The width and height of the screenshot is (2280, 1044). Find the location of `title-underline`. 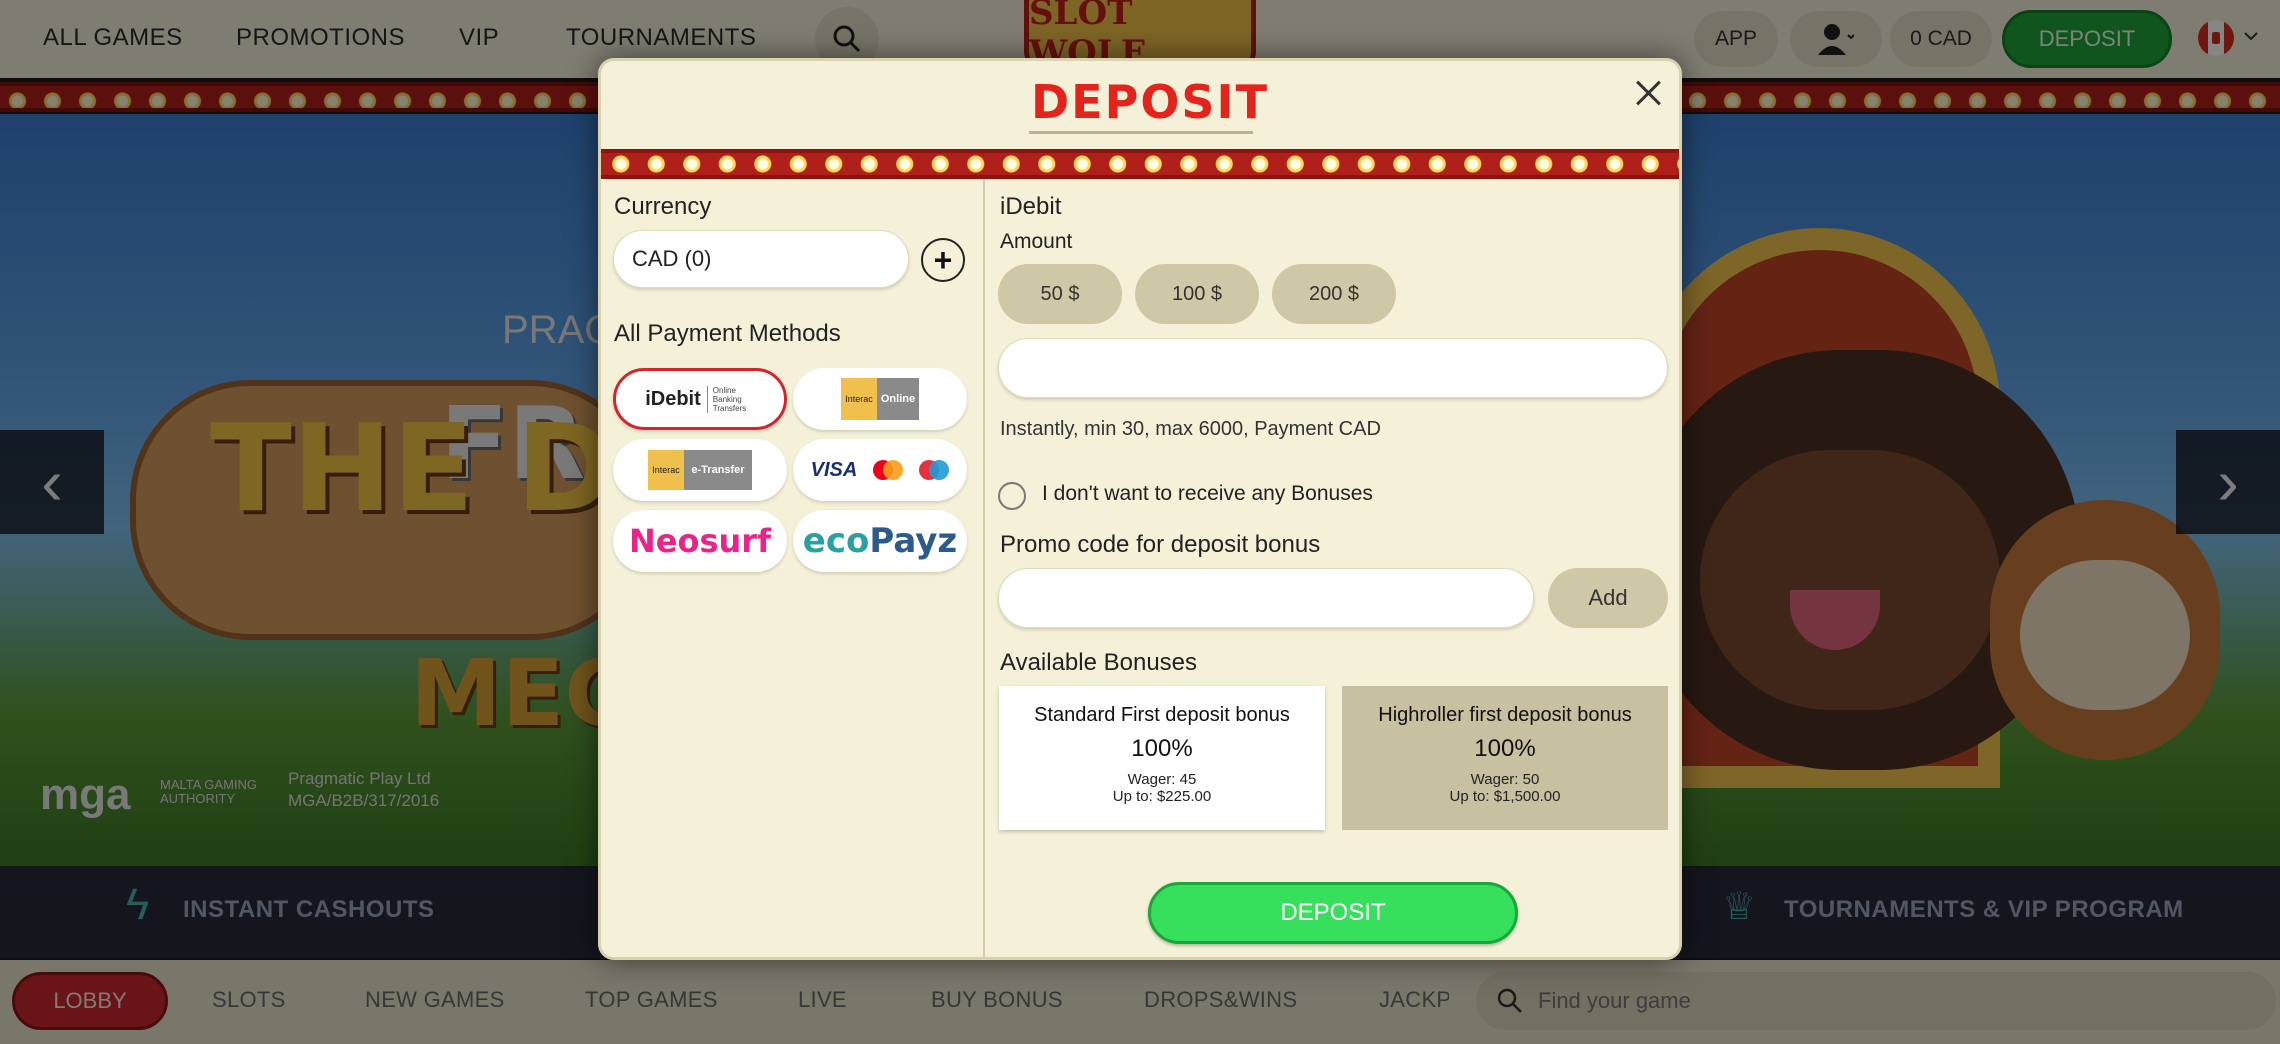

title-underline is located at coordinates (1141, 132).